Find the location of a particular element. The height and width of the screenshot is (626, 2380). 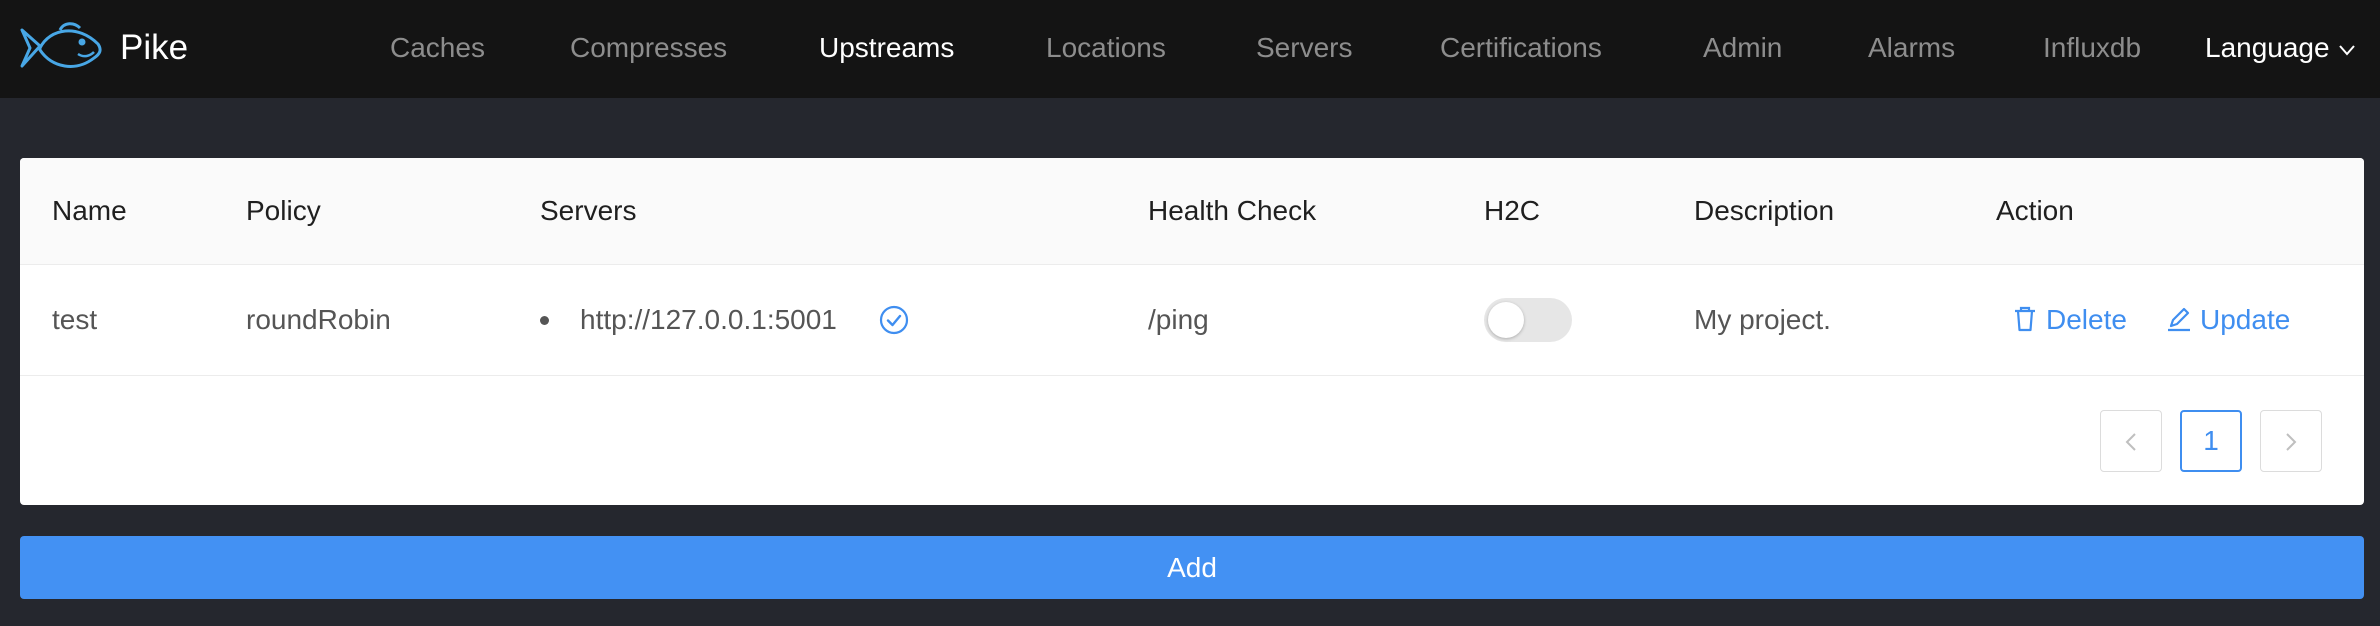

column-header-servers: Servers is located at coordinates (588, 210).